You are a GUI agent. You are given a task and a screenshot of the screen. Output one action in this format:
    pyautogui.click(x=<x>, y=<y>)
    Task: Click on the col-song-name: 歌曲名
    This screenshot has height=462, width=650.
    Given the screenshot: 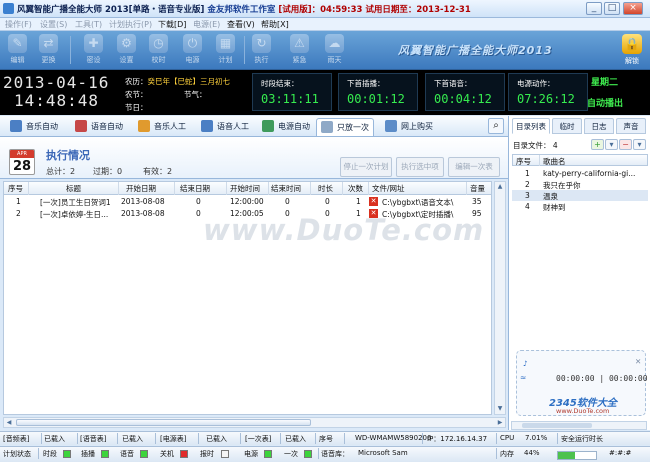 What is the action you would take?
    pyautogui.click(x=554, y=161)
    